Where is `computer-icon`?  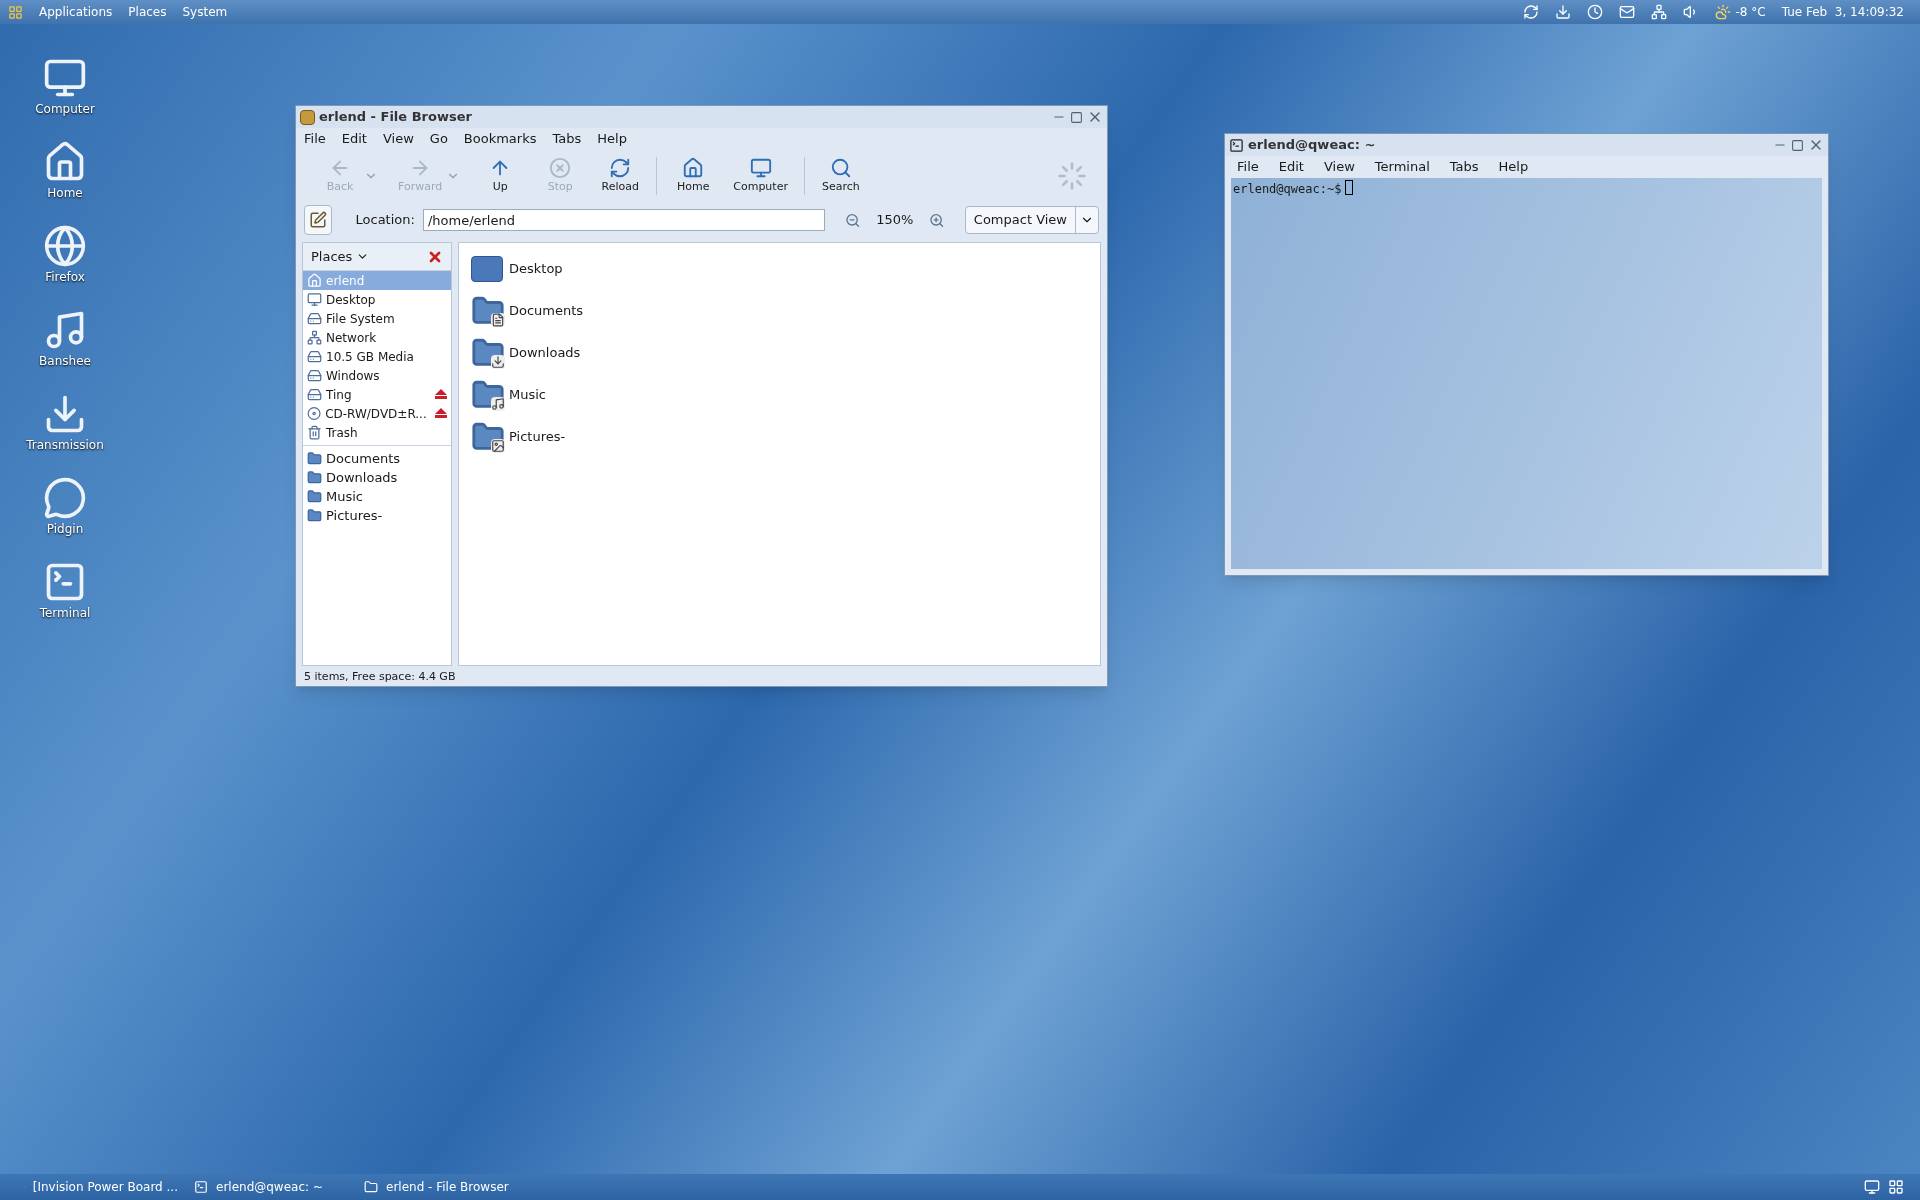 computer-icon is located at coordinates (760, 167).